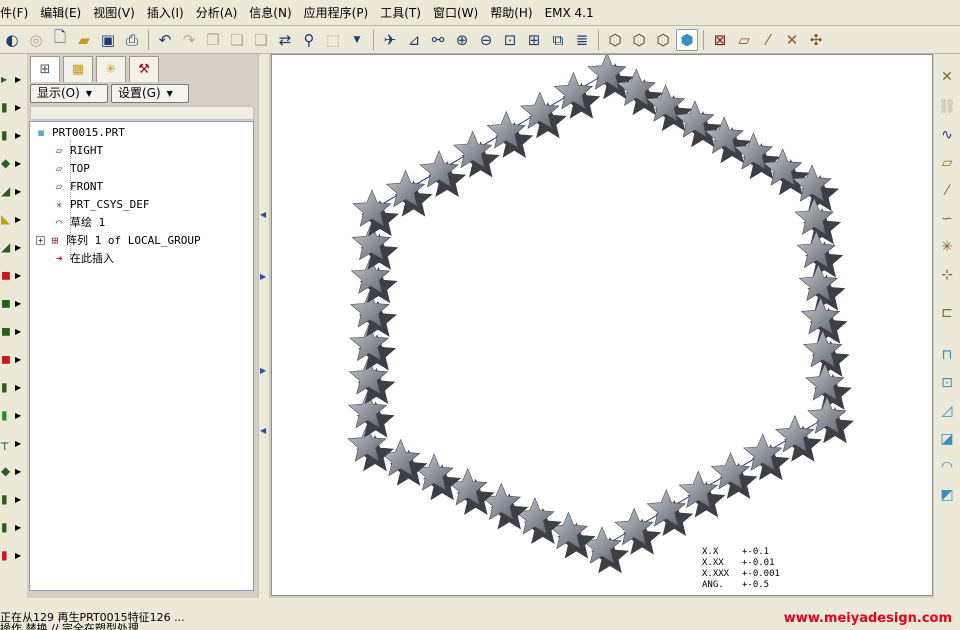 The height and width of the screenshot is (630, 960). What do you see at coordinates (511, 13) in the screenshot?
I see `menu-help: 帮助(H)` at bounding box center [511, 13].